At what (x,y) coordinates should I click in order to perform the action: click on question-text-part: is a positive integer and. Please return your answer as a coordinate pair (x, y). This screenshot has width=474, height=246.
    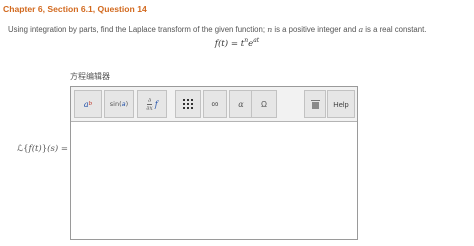
    Looking at the image, I should click on (315, 29).